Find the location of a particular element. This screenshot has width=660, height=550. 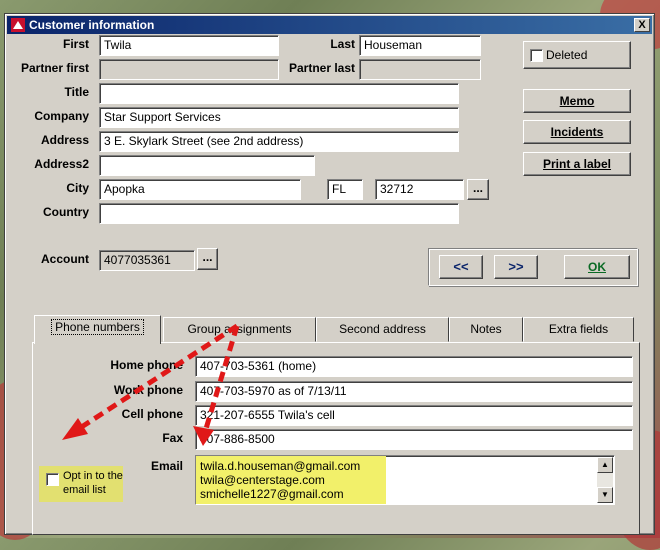

tab-group-assignments: Group assignments is located at coordinates (239, 329).